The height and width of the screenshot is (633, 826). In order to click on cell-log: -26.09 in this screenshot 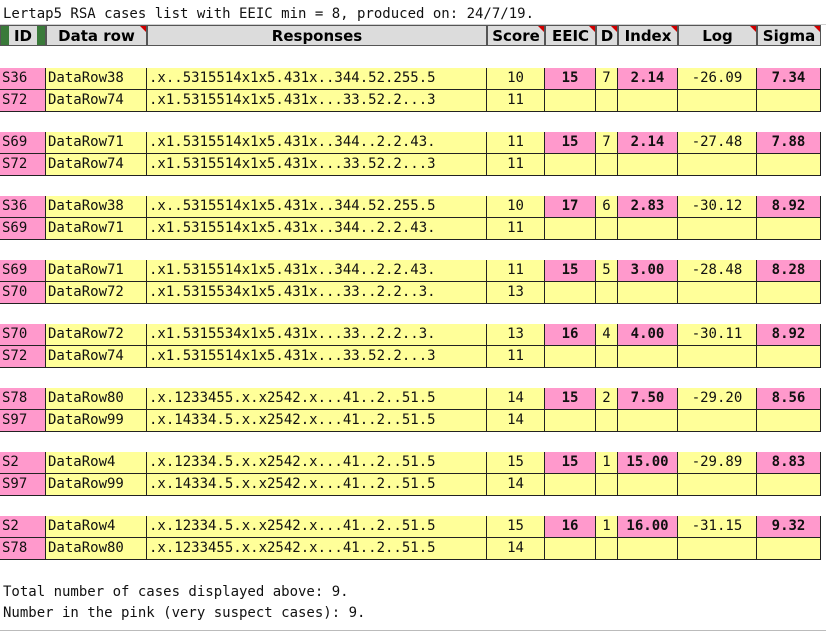, I will do `click(717, 79)`.